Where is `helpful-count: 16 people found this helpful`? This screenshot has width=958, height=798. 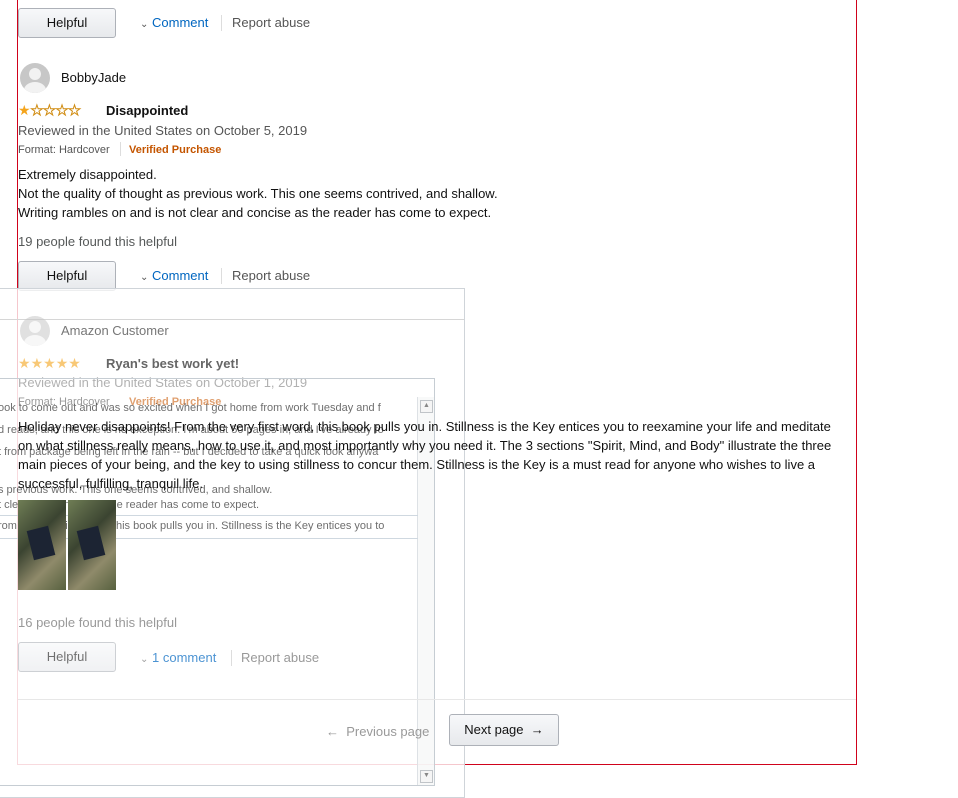 helpful-count: 16 people found this helpful is located at coordinates (98, 622).